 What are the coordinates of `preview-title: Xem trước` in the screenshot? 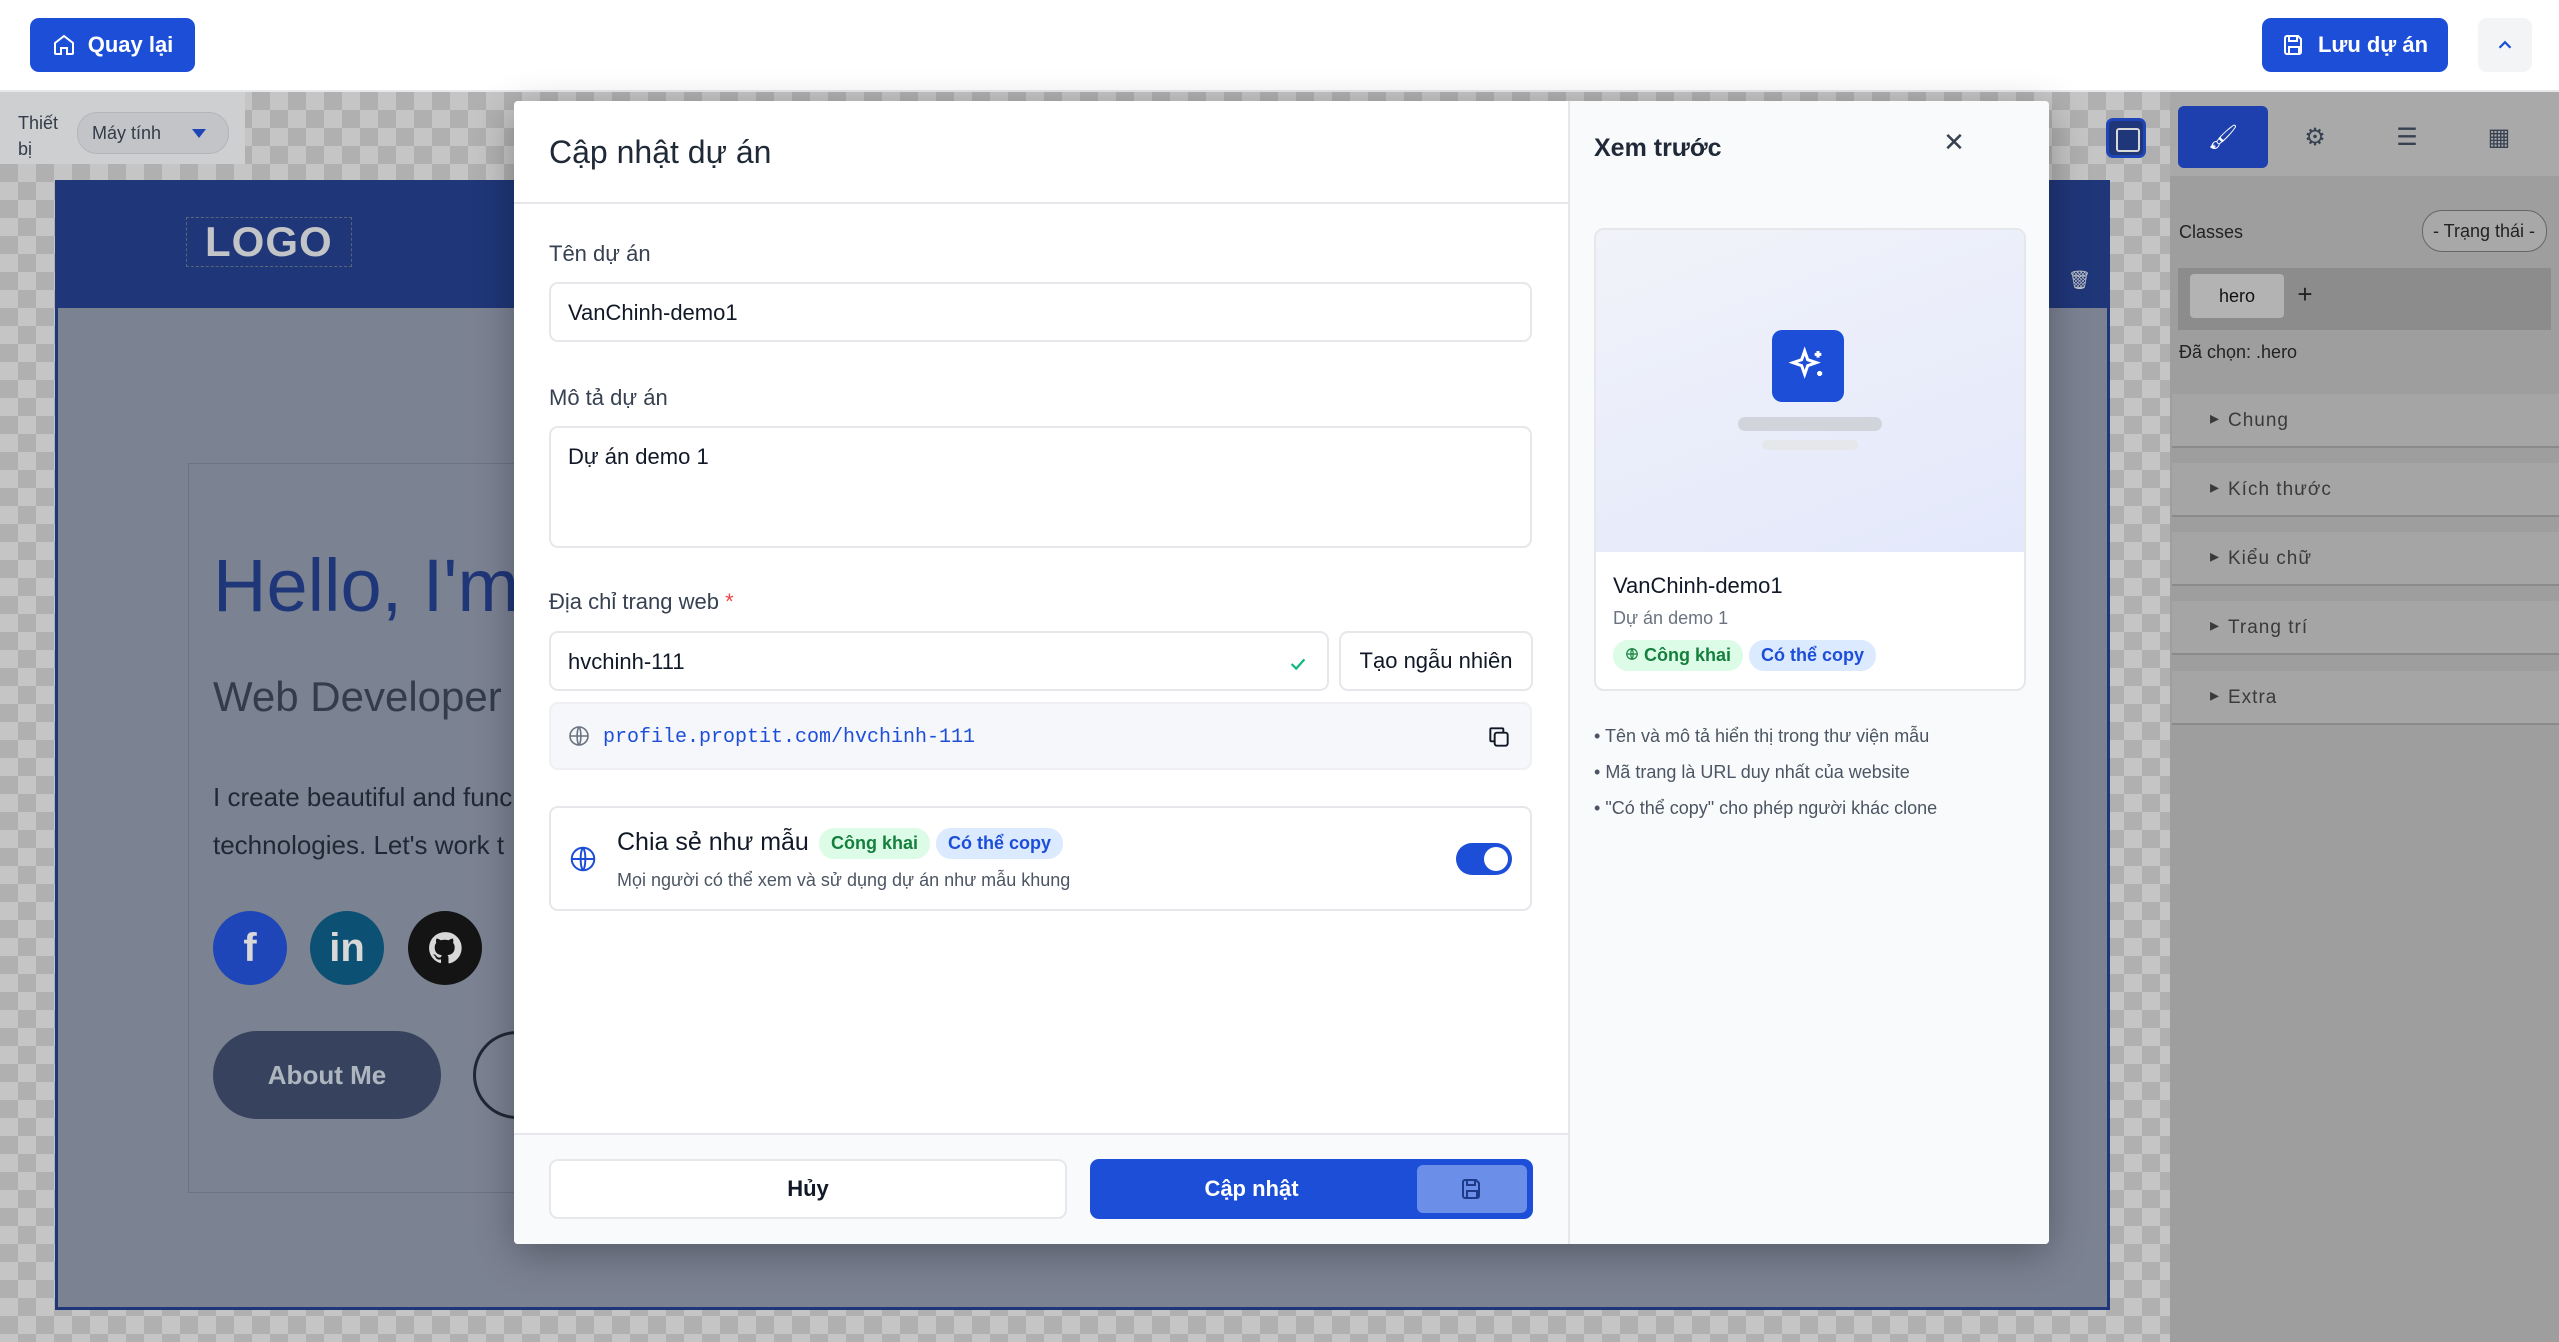 It's located at (1658, 148).